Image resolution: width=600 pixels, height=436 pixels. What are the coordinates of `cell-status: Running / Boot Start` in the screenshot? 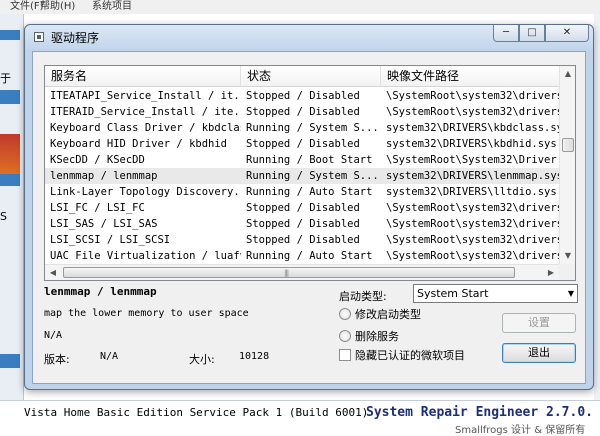 It's located at (309, 160).